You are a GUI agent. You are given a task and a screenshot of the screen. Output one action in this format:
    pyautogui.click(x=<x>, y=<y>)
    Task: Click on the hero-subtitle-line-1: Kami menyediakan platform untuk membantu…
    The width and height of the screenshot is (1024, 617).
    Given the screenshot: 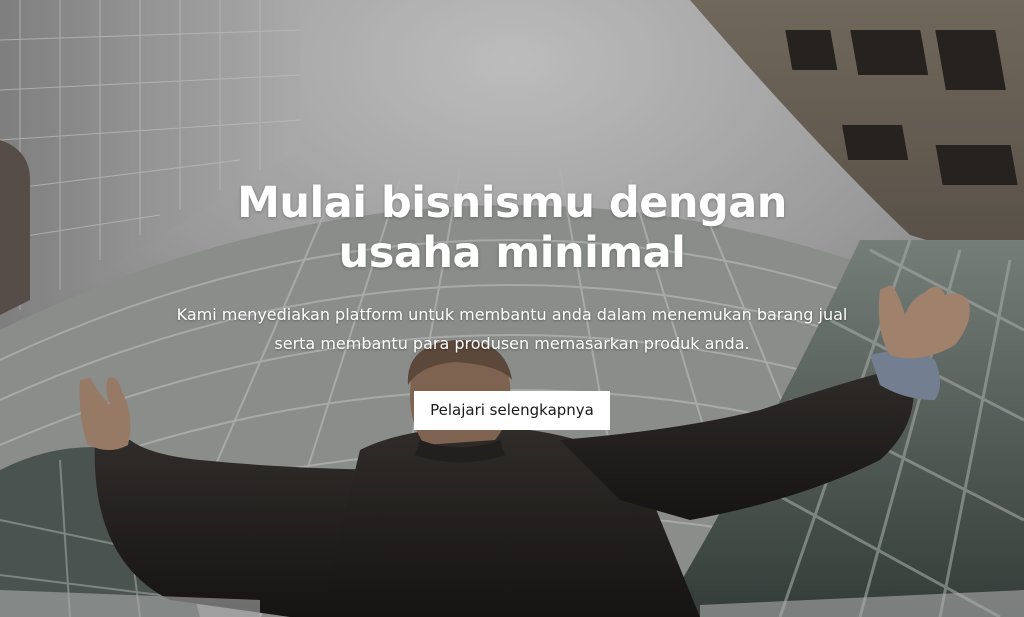 What is the action you would take?
    pyautogui.click(x=512, y=314)
    